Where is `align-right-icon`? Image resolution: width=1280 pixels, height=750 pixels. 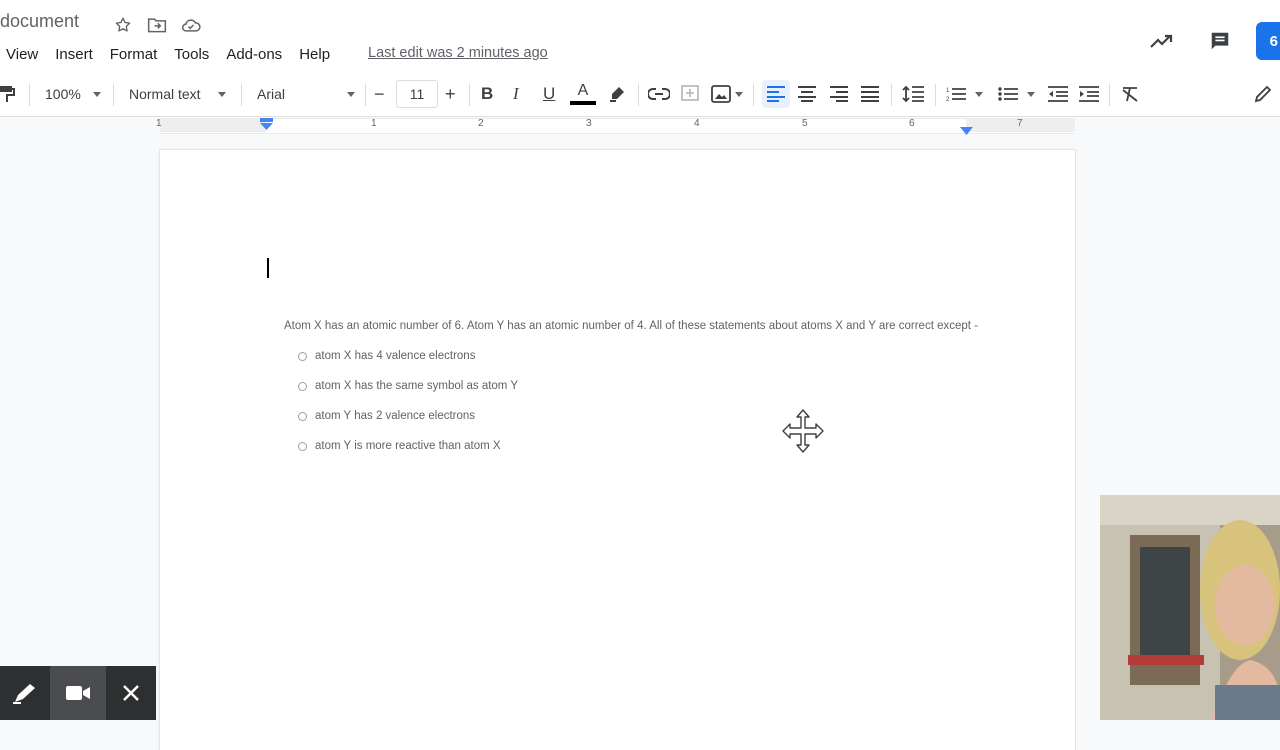 align-right-icon is located at coordinates (839, 94).